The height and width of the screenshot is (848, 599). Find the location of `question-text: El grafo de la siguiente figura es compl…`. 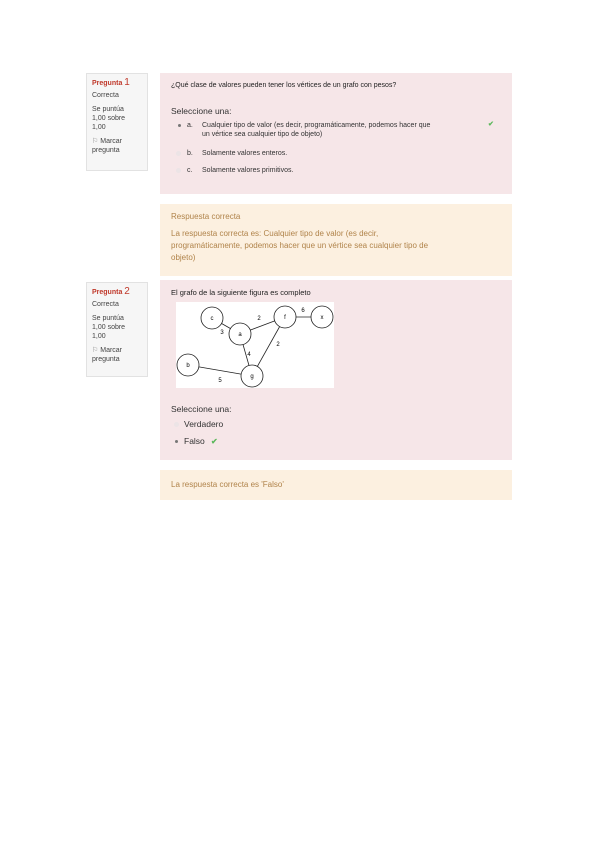

question-text: El grafo de la siguiente figura es compl… is located at coordinates (241, 292).